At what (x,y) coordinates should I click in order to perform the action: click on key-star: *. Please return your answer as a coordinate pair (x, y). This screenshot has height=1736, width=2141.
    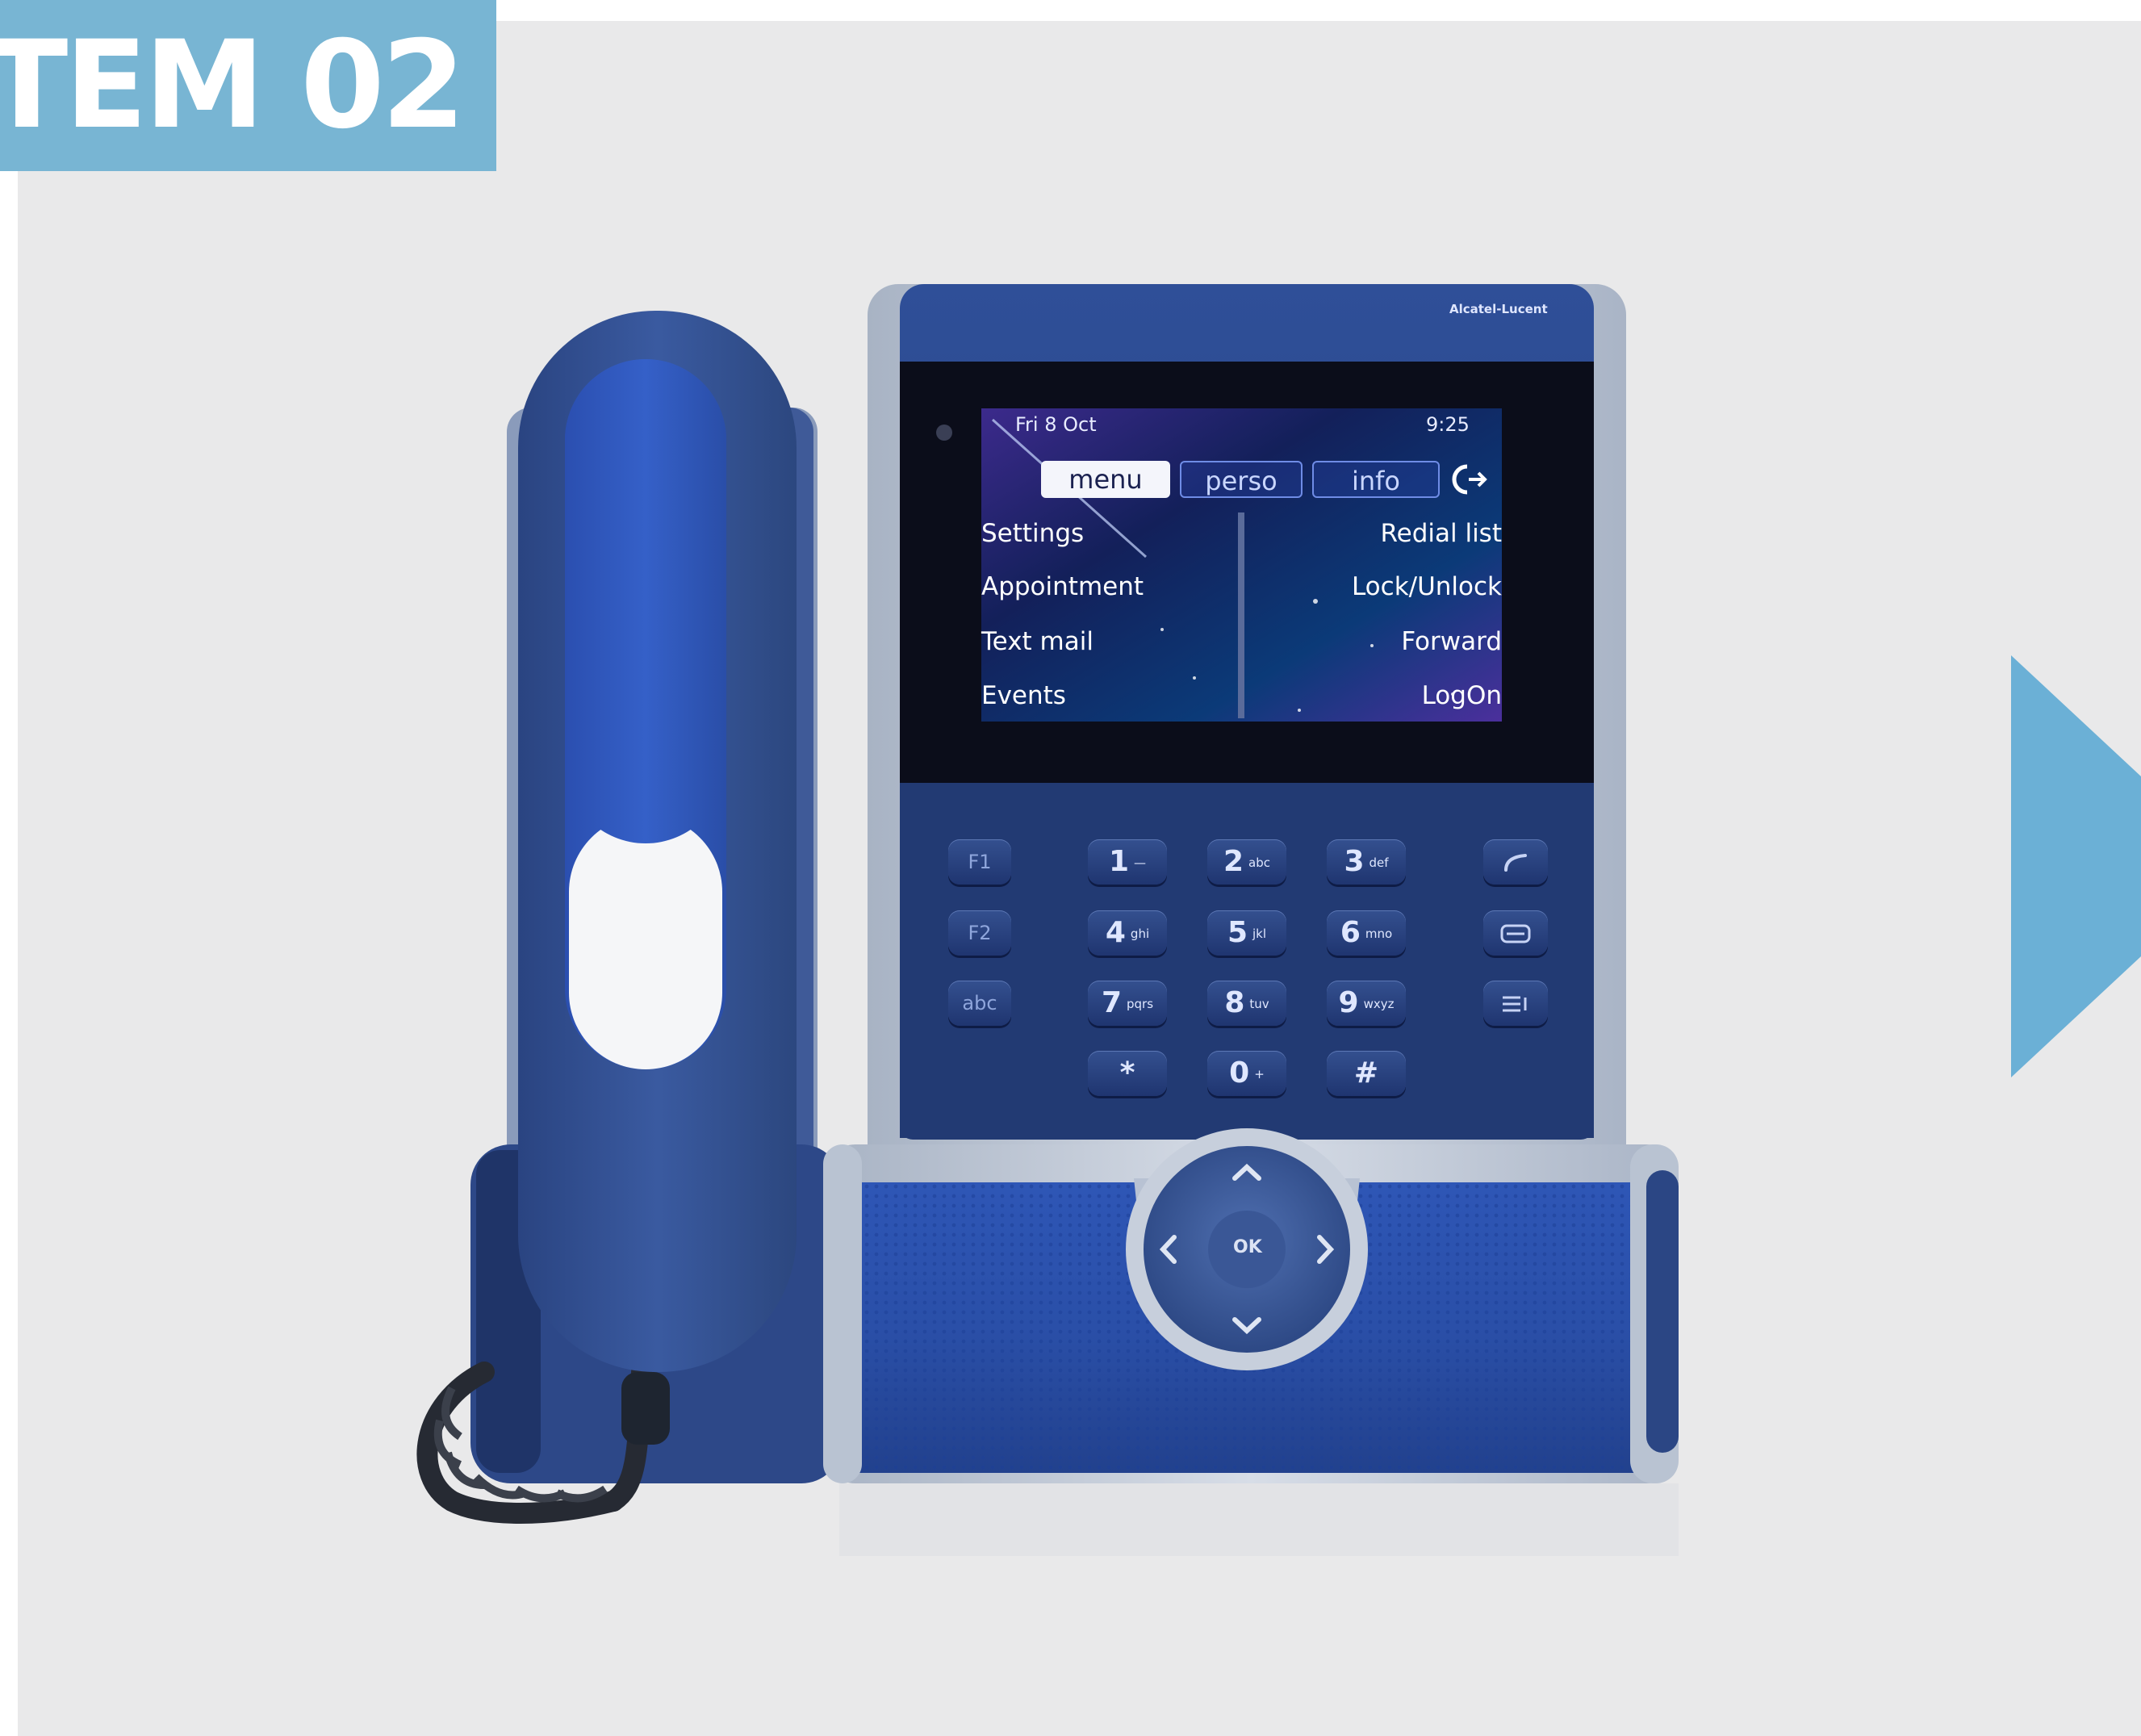
    Looking at the image, I should click on (1127, 1074).